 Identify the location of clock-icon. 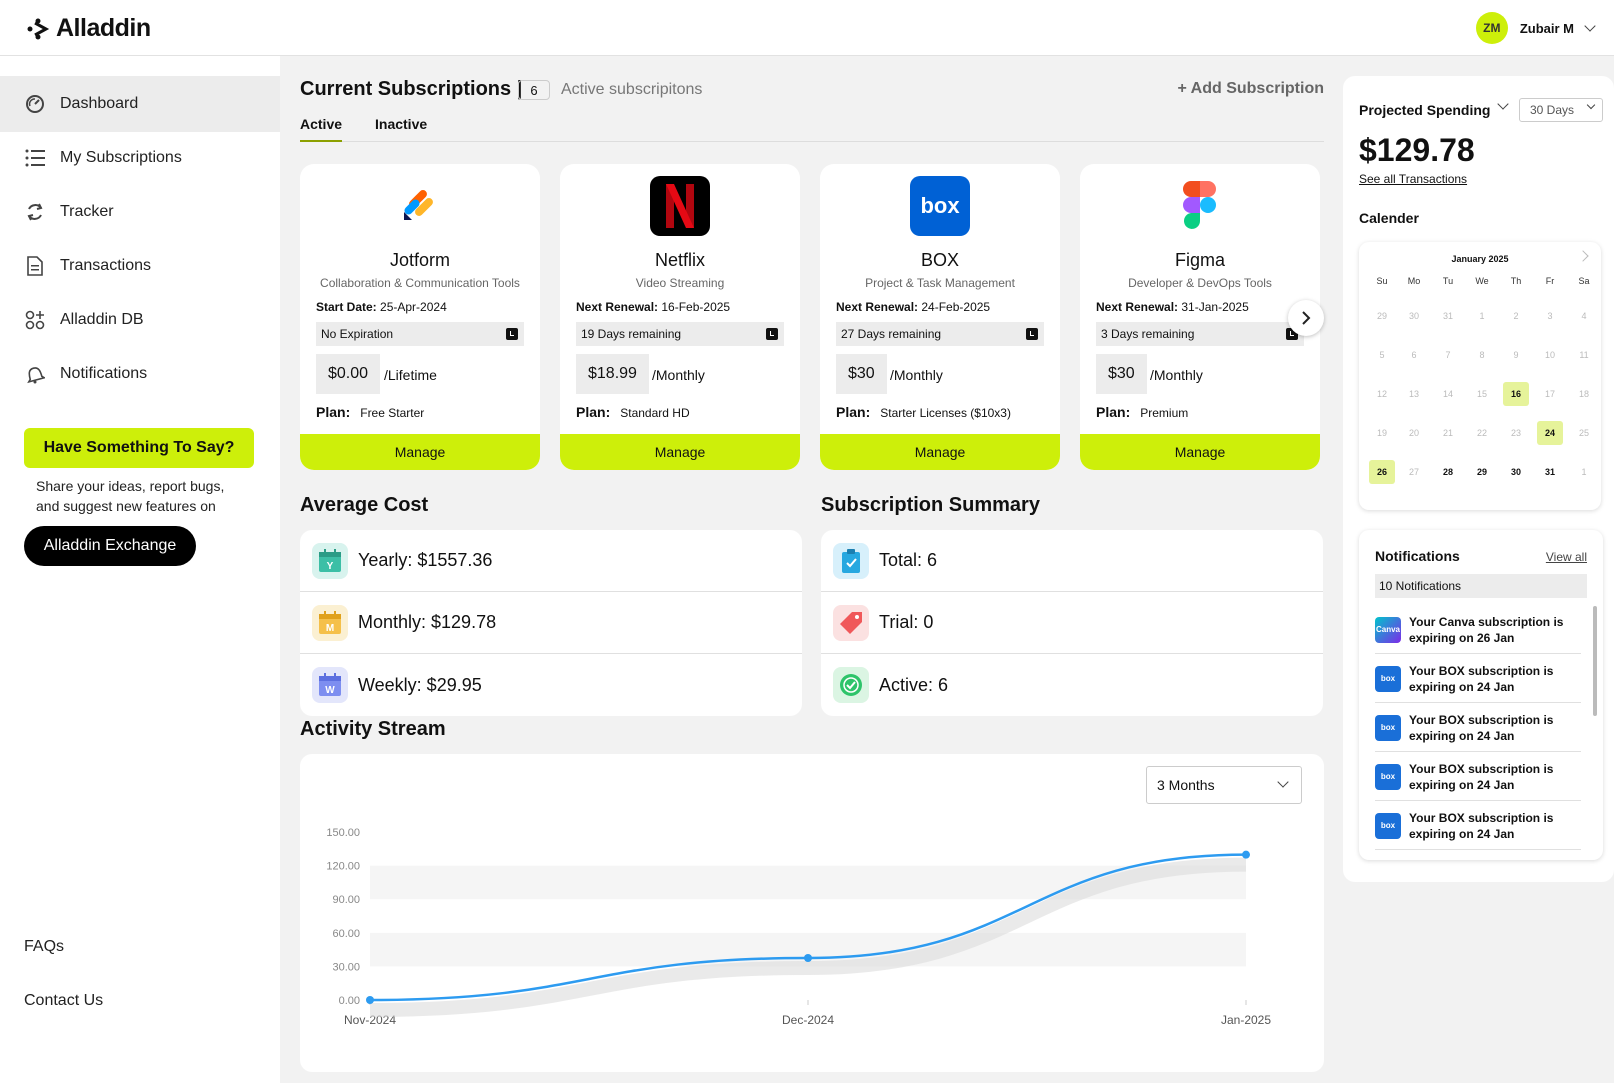
(512, 334).